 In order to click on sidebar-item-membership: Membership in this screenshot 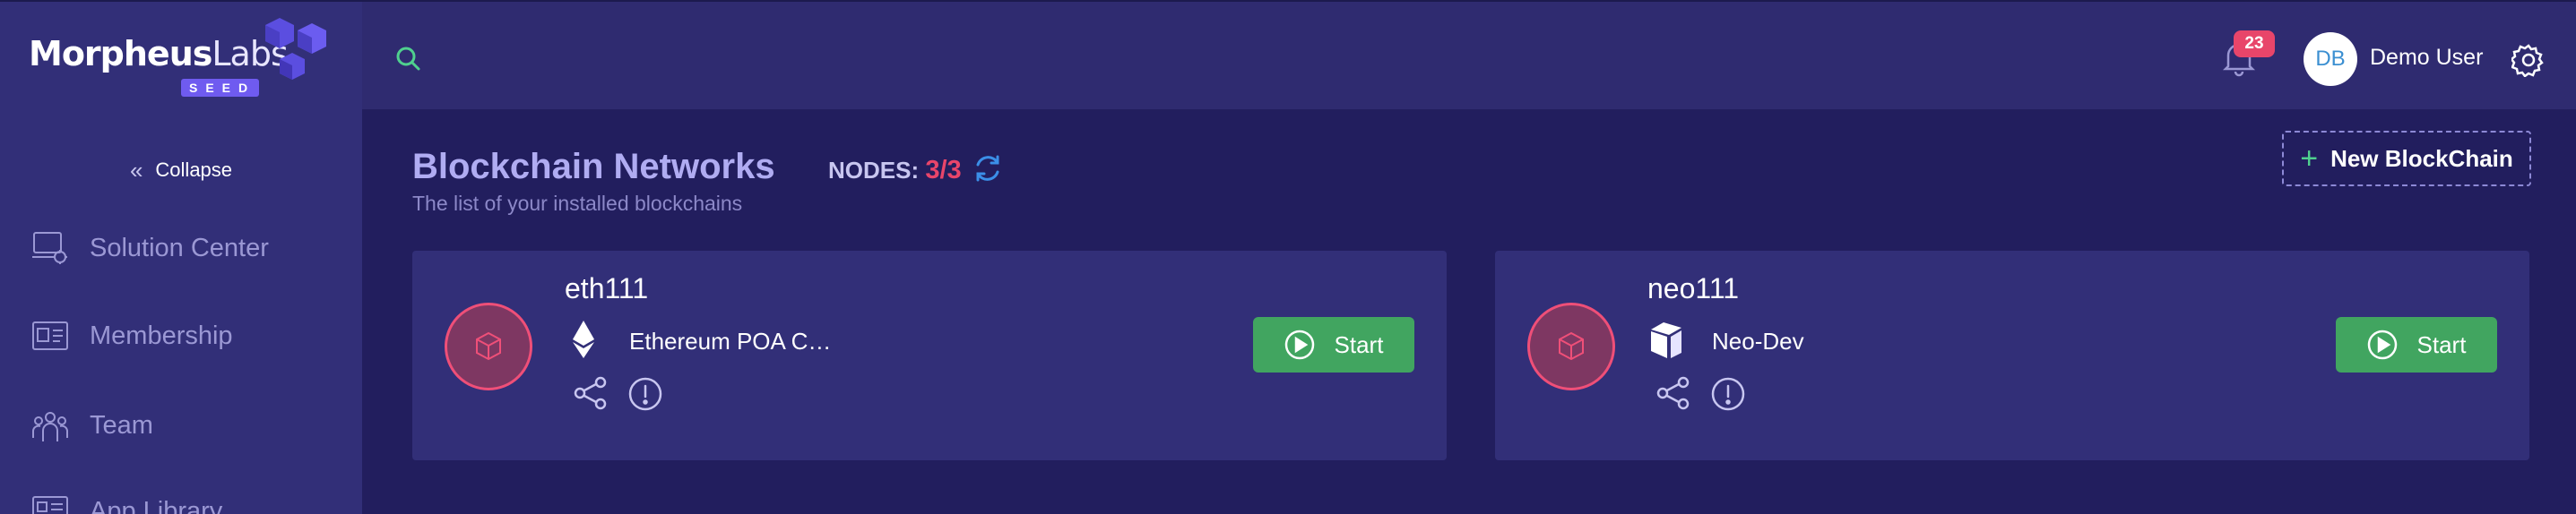, I will do `click(182, 335)`.